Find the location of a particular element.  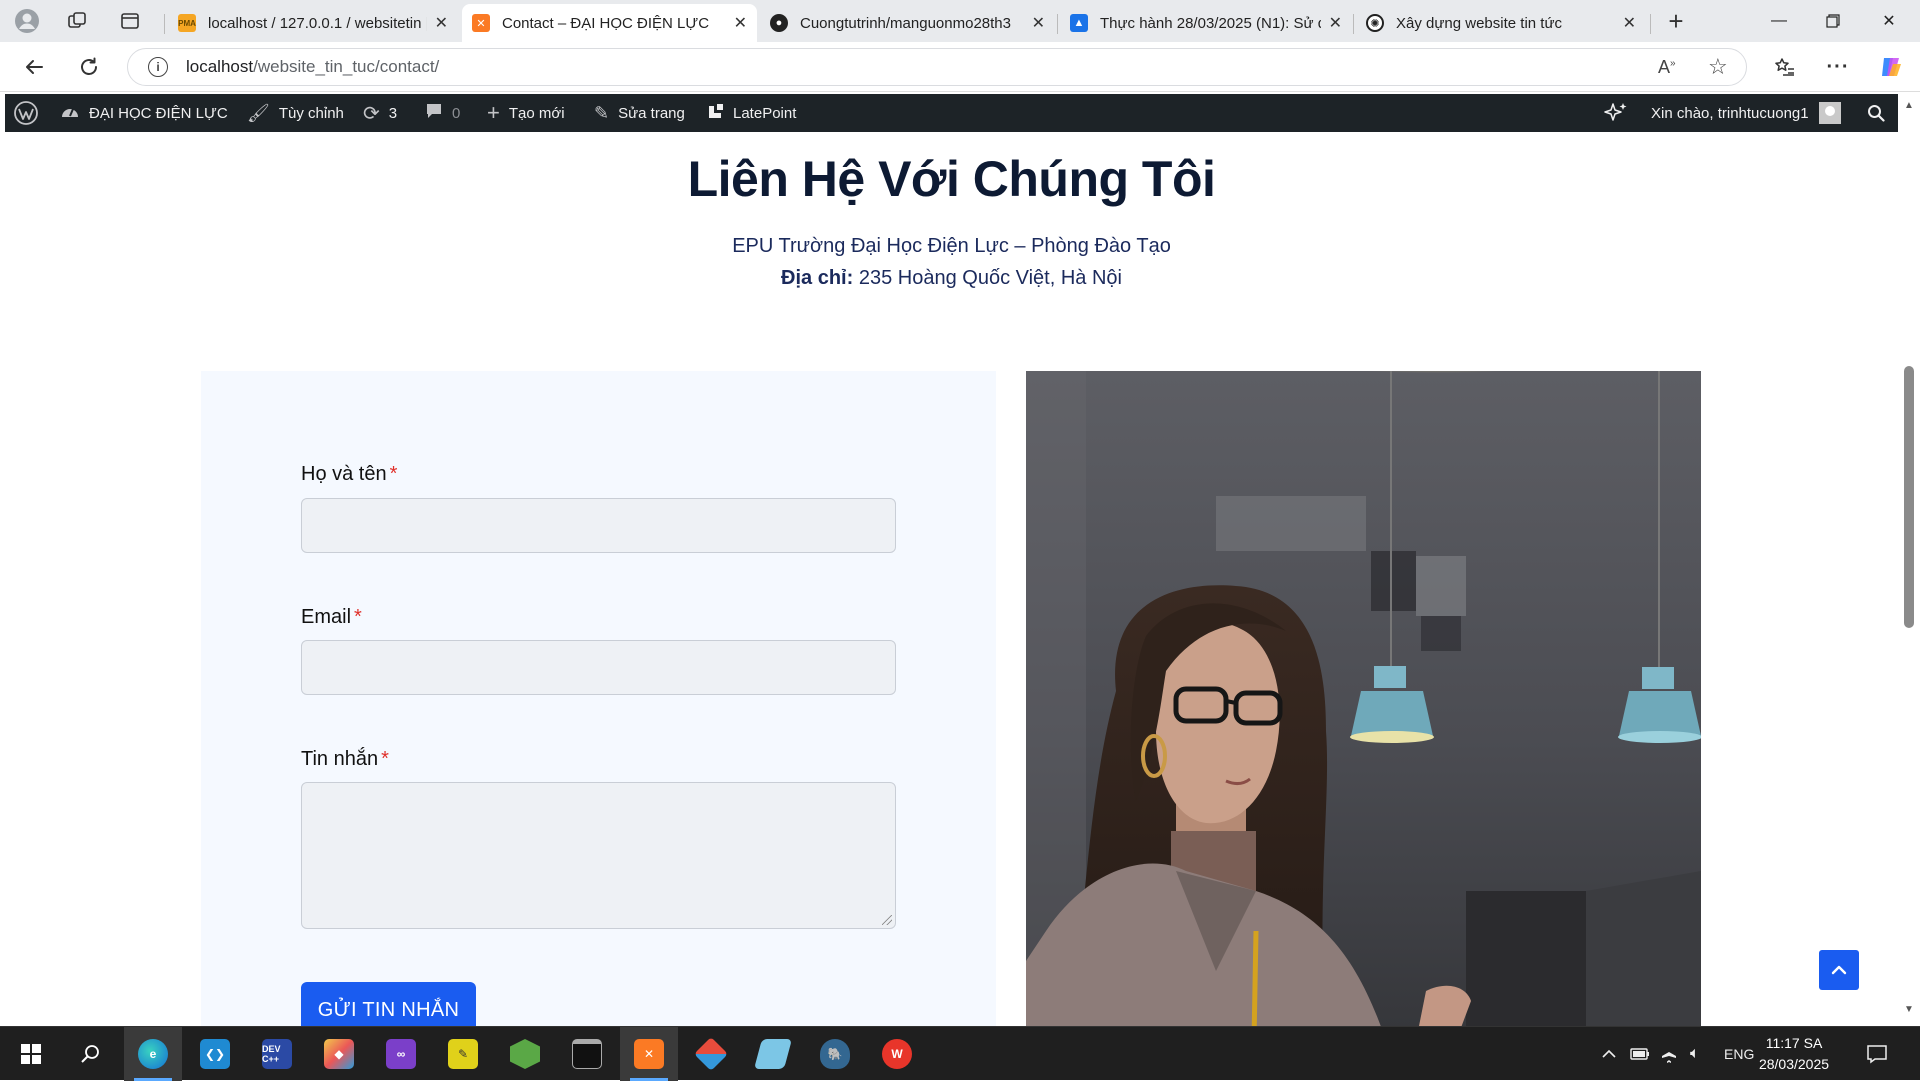

taskbar-xampp: ✕ is located at coordinates (649, 1054).